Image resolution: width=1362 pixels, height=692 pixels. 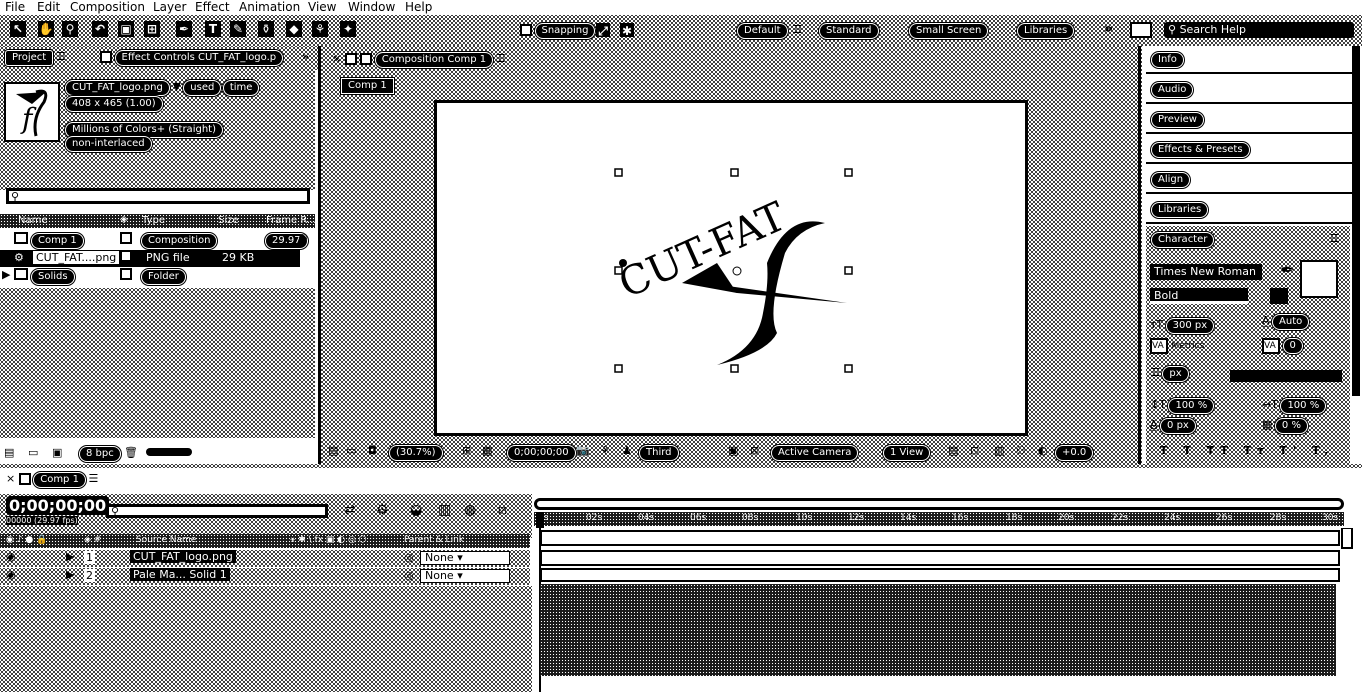 I want to click on channel-icon: ⚘, so click(x=605, y=450).